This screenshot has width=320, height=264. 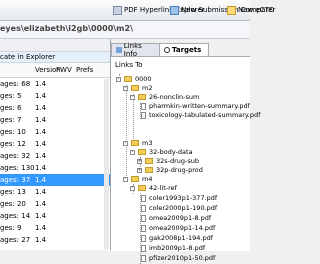 What do you see at coordinates (136, 50) in the screenshot?
I see `tab-links-info: Links Info` at bounding box center [136, 50].